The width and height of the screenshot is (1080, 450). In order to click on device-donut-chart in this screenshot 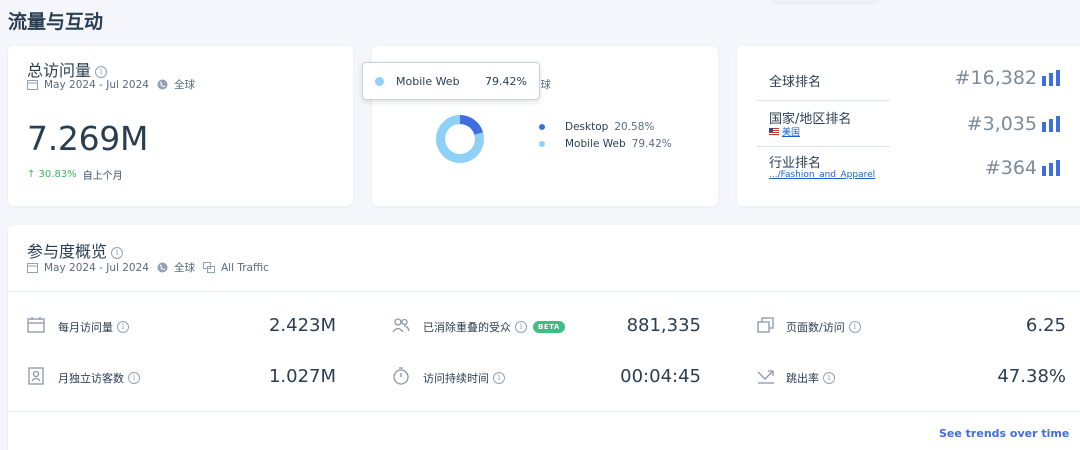, I will do `click(460, 139)`.